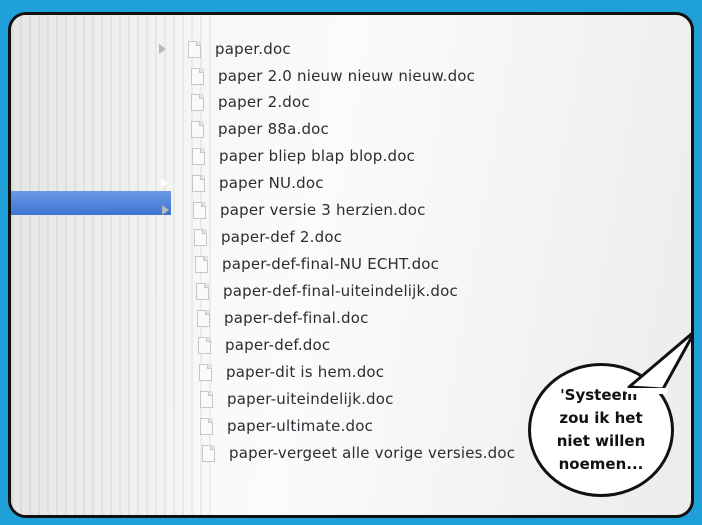  I want to click on file-name: paper bliep blap blop.doc, so click(317, 156).